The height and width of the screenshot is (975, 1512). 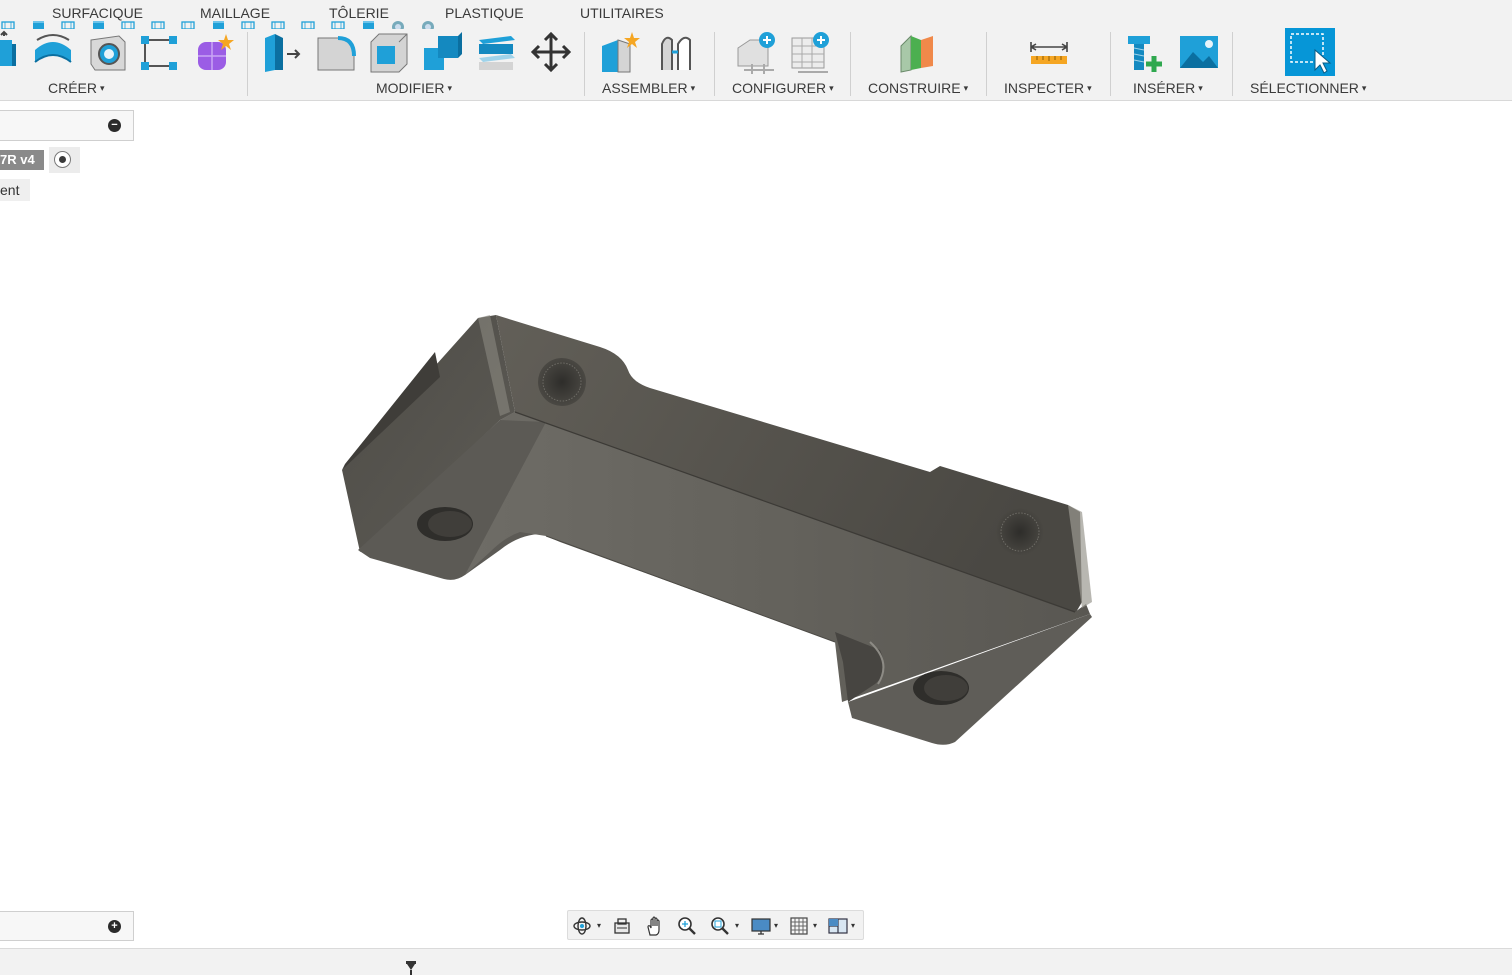 What do you see at coordinates (582, 926) in the screenshot?
I see `orbit-icon` at bounding box center [582, 926].